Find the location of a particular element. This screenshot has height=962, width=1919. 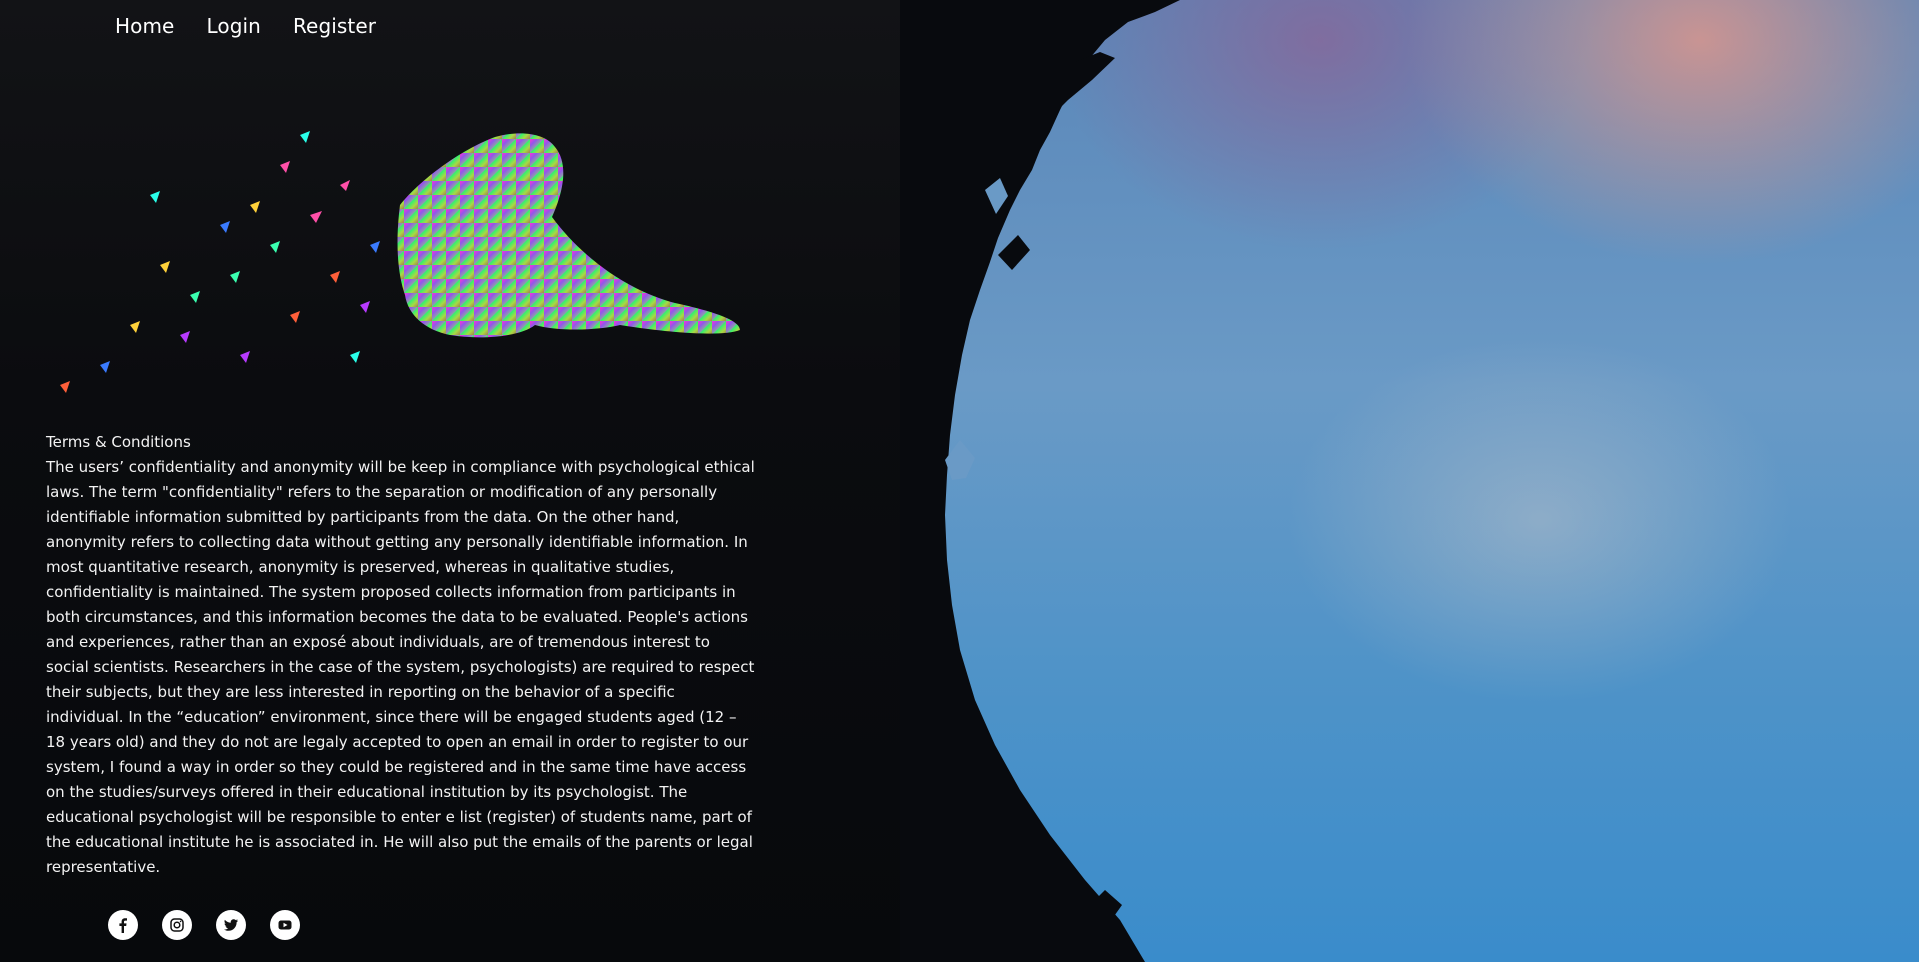

top-navigation: Home Login Register is located at coordinates (245, 26).